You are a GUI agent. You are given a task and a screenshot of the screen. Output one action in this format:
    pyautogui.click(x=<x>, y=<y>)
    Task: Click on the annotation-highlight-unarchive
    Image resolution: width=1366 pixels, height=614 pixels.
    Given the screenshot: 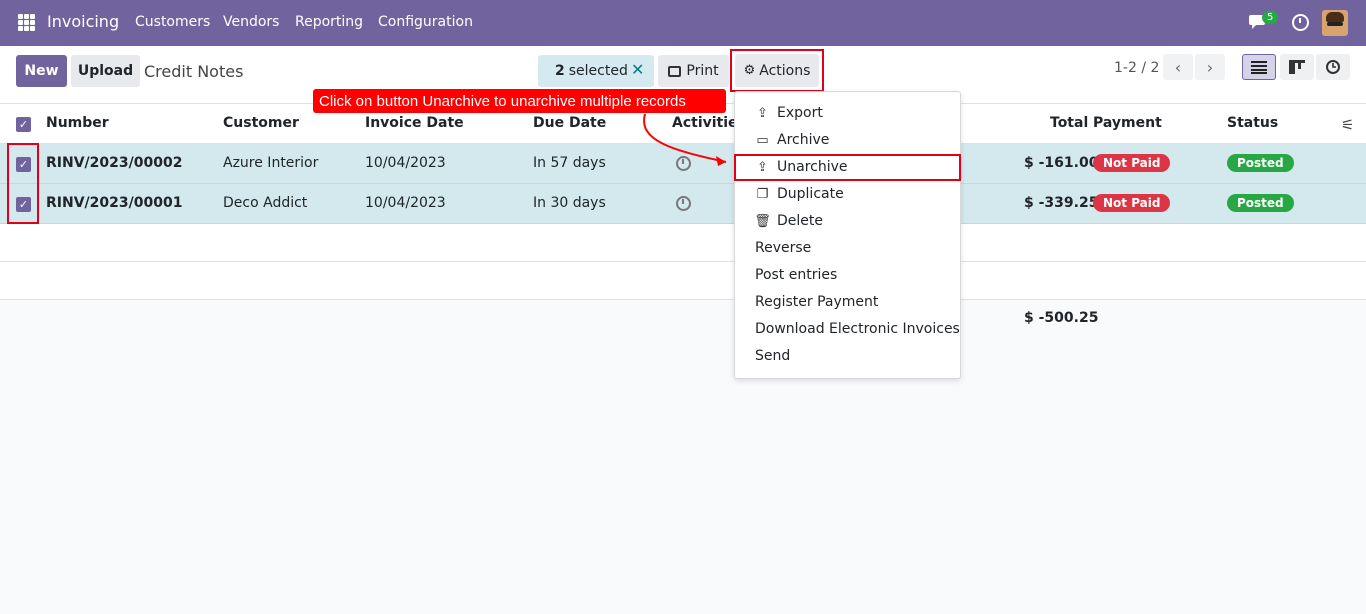 What is the action you would take?
    pyautogui.click(x=847, y=167)
    